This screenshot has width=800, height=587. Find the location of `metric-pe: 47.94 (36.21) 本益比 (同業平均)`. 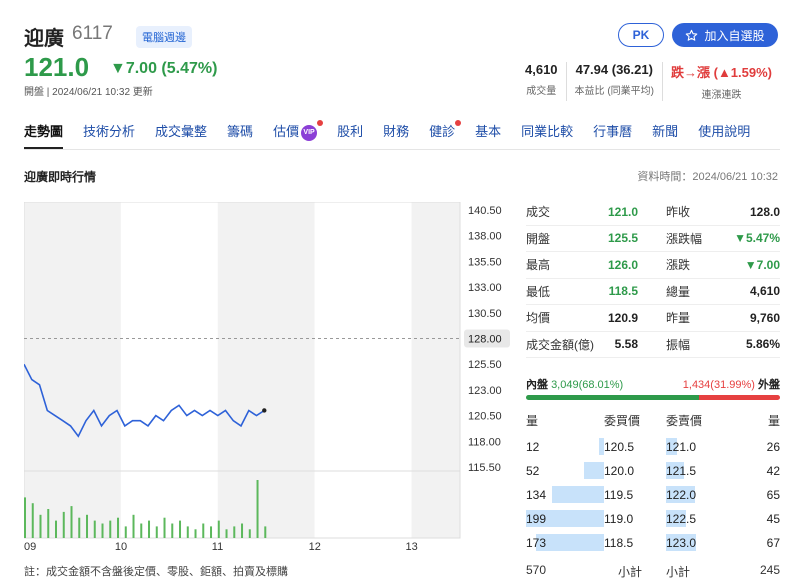

metric-pe: 47.94 (36.21) 本益比 (同業平均) is located at coordinates (613, 81).